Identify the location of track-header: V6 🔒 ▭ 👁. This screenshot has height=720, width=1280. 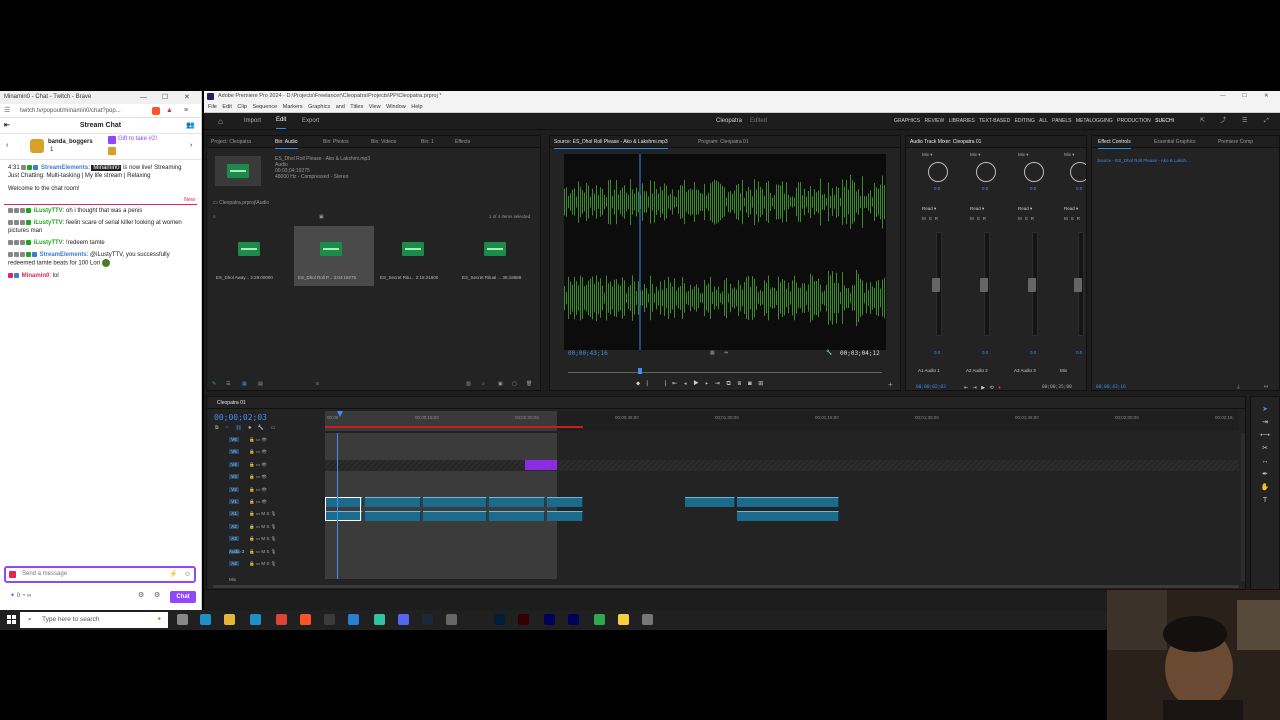
(275, 442).